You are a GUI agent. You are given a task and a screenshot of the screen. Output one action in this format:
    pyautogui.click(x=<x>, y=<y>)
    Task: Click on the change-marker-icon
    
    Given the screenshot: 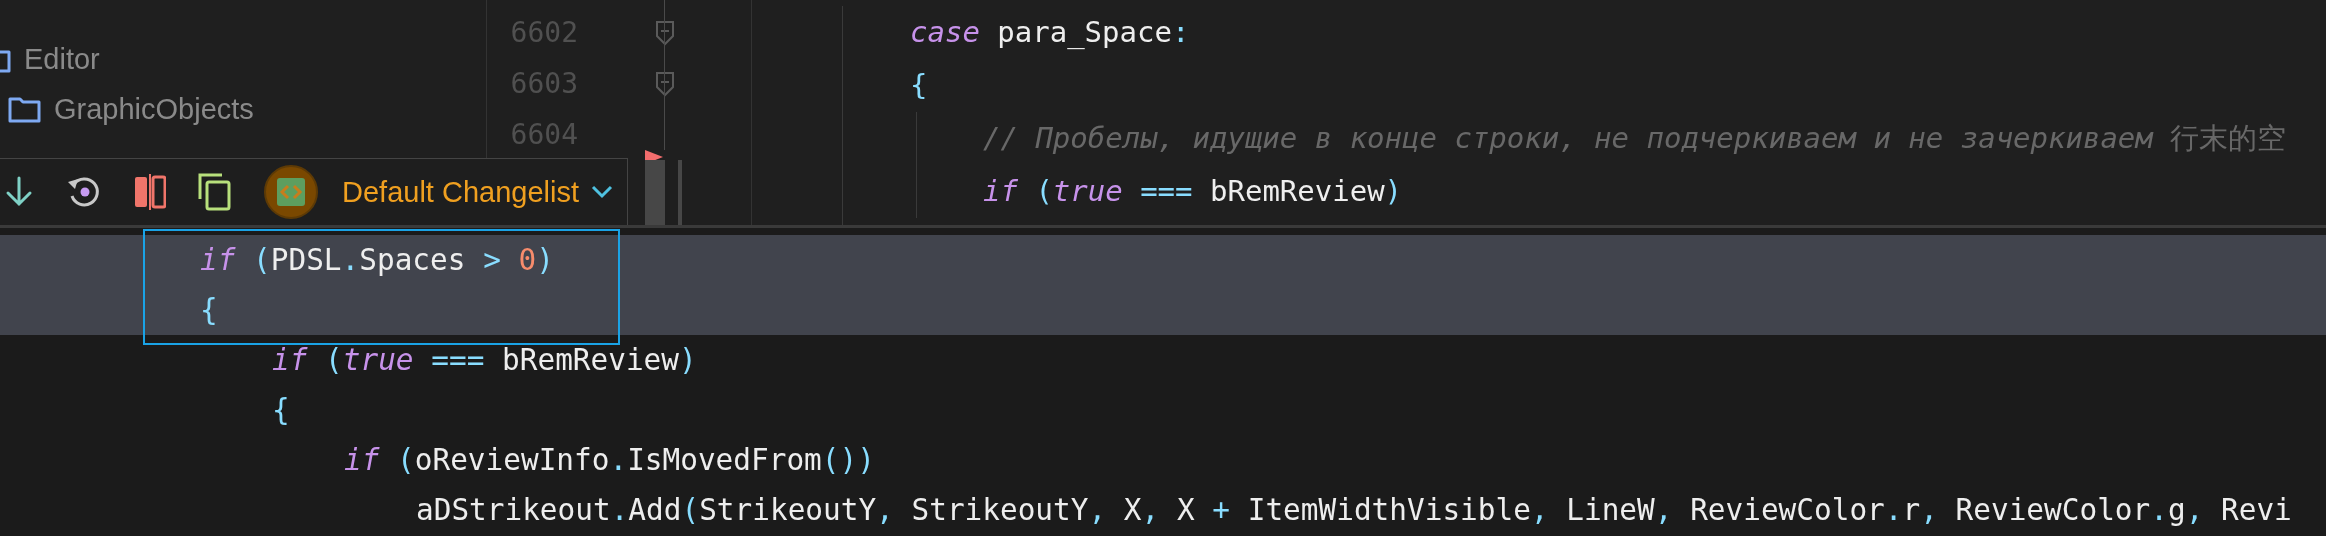 What is the action you would take?
    pyautogui.click(x=655, y=187)
    